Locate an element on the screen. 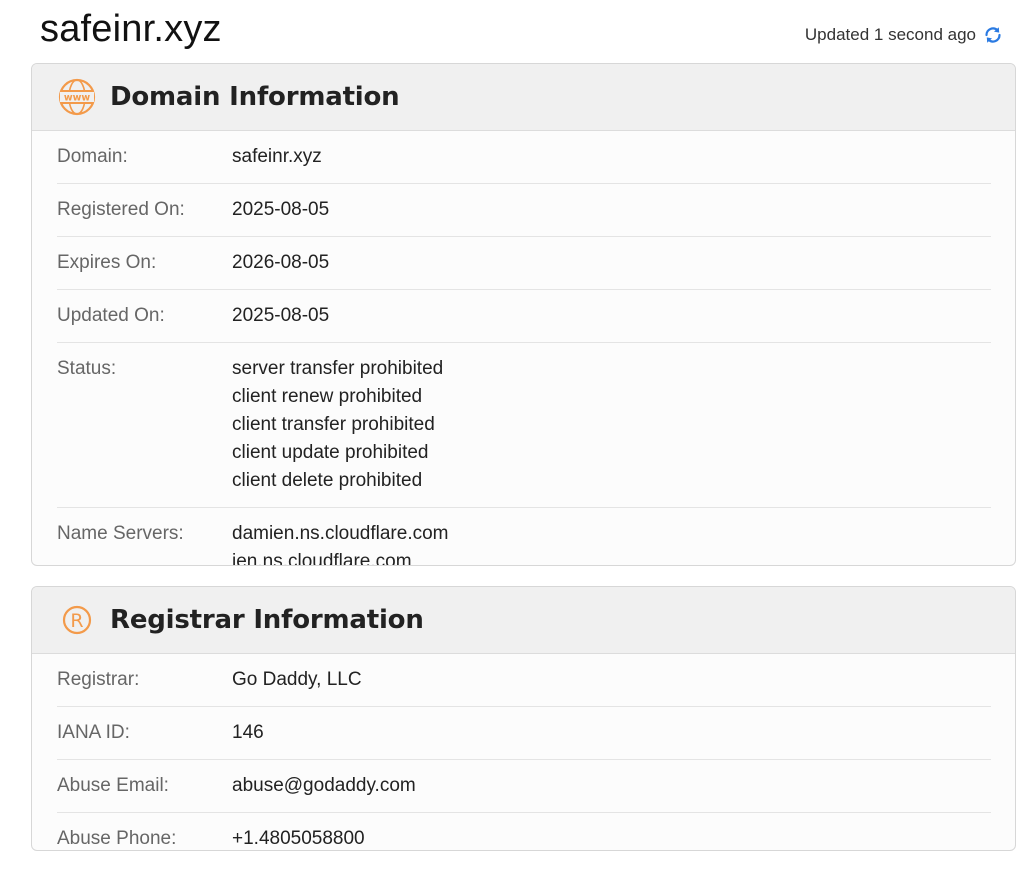 The height and width of the screenshot is (871, 1034). abuse-phone-value: +1.4805058800 is located at coordinates (298, 838).